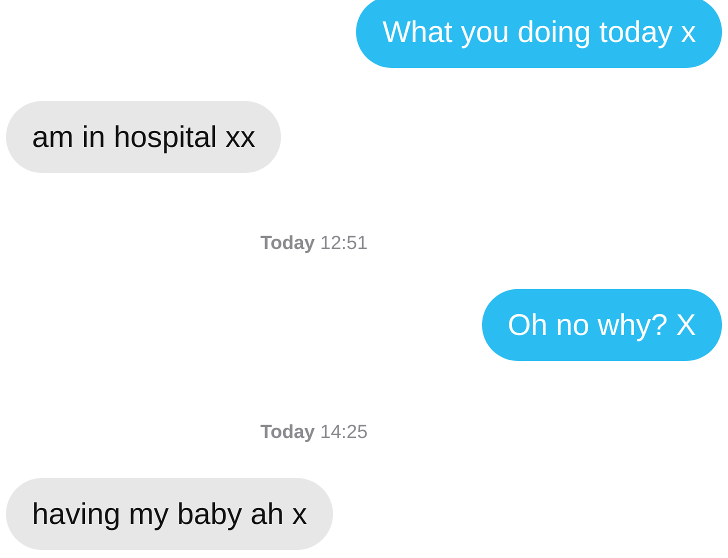 Image resolution: width=728 pixels, height=558 pixels. What do you see at coordinates (539, 34) in the screenshot?
I see `sent-message-bubble: What you doing today x` at bounding box center [539, 34].